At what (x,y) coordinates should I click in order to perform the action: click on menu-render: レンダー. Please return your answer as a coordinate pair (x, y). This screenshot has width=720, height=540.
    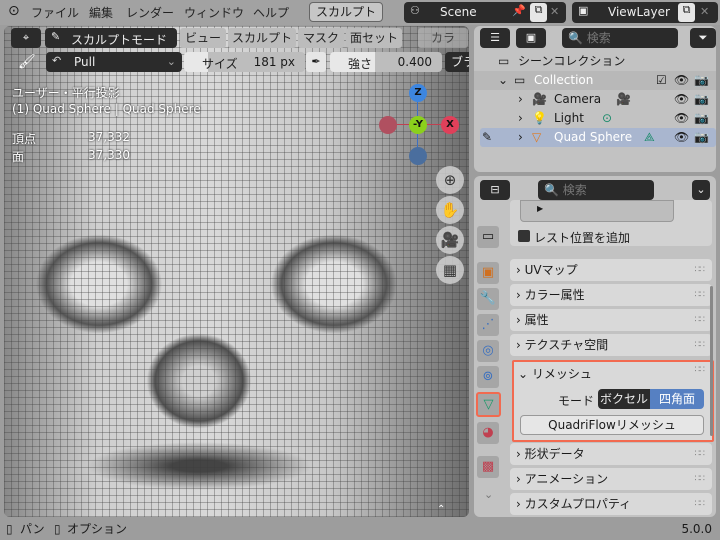
    Looking at the image, I should click on (150, 12).